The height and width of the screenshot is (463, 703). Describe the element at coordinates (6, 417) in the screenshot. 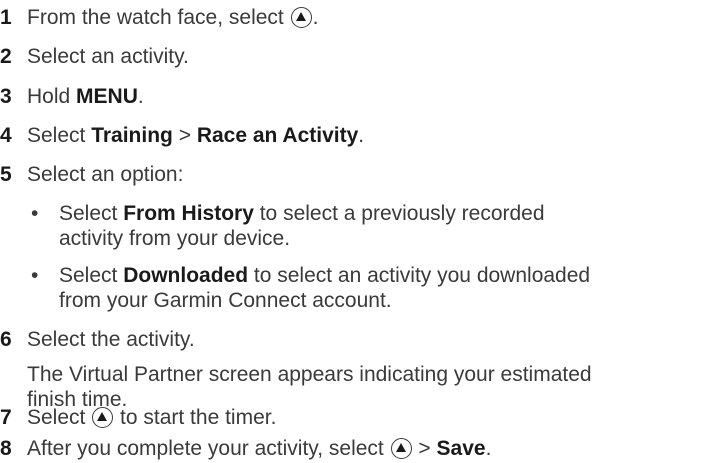

I see `step-number: 7` at that location.